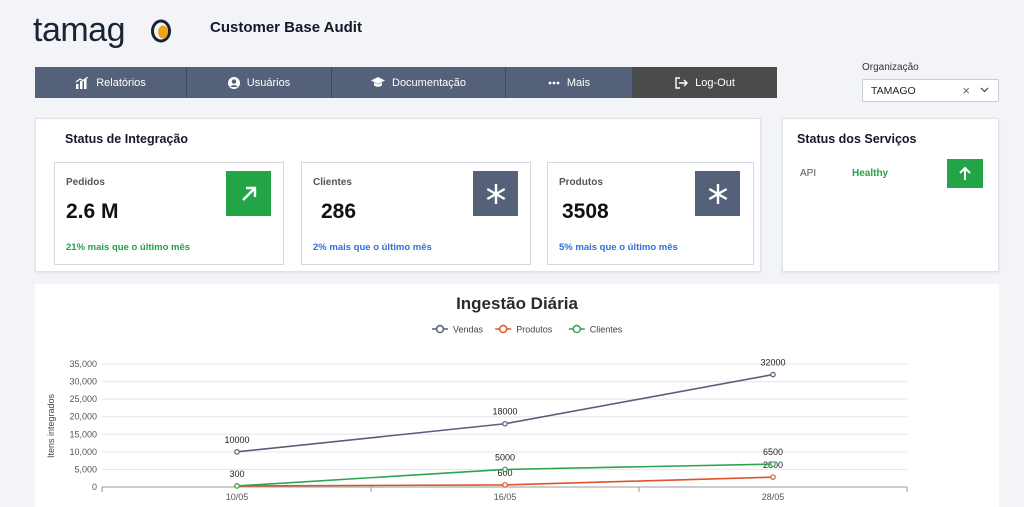 The image size is (1024, 507). Describe the element at coordinates (372, 247) in the screenshot. I see `stat-delta: 2% mais que o último mês` at that location.